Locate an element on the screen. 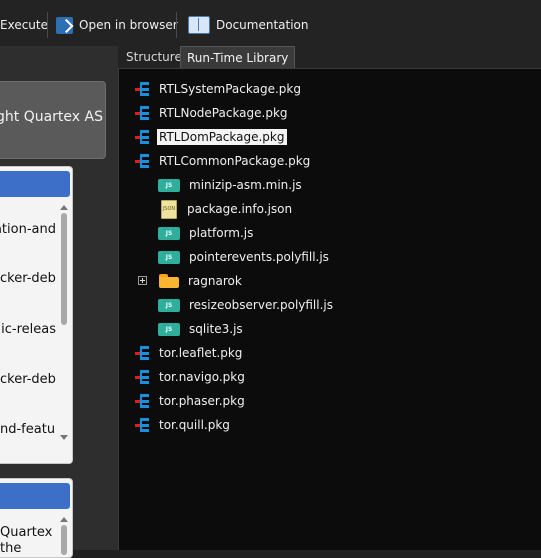 Image resolution: width=541 pixels, height=558 pixels. tree-item-label: tor.phaser.pkg is located at coordinates (202, 401).